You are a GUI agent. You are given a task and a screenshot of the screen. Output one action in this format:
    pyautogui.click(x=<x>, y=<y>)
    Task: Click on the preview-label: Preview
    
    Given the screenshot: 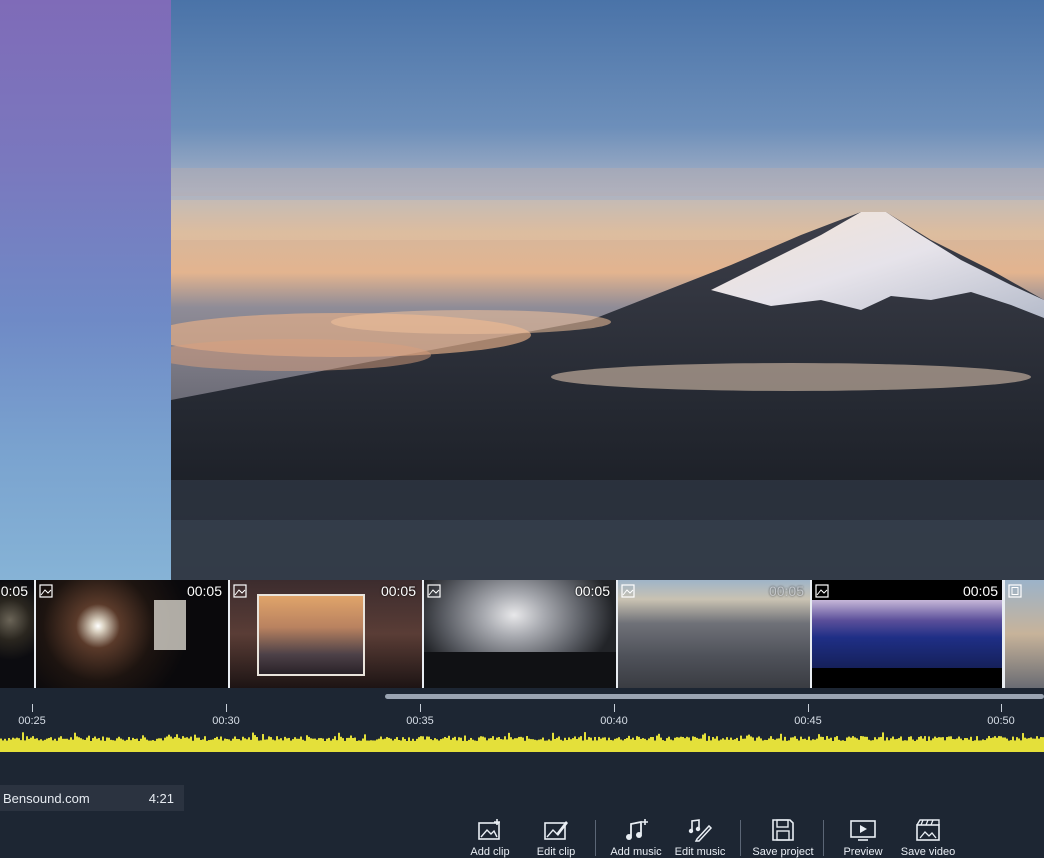 What is the action you would take?
    pyautogui.click(x=863, y=852)
    